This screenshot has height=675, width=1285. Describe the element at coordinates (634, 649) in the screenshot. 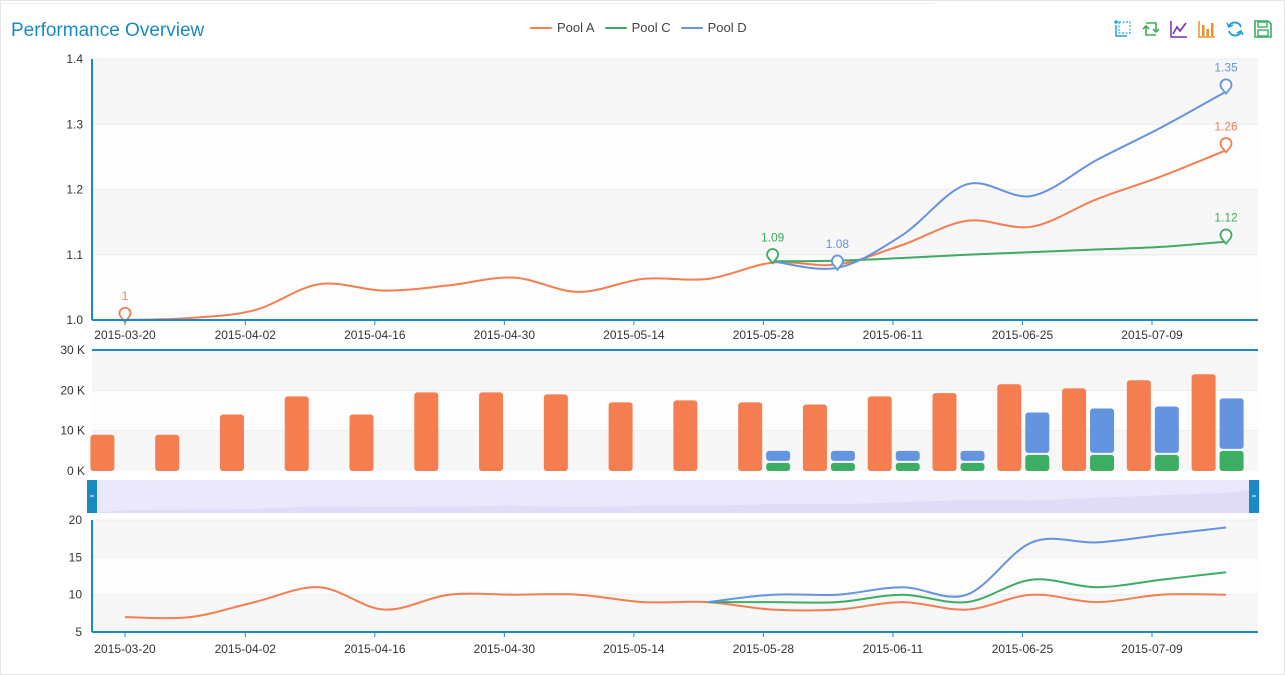

I see `bottom-chart-x-tick-label: 2015-05-14` at that location.